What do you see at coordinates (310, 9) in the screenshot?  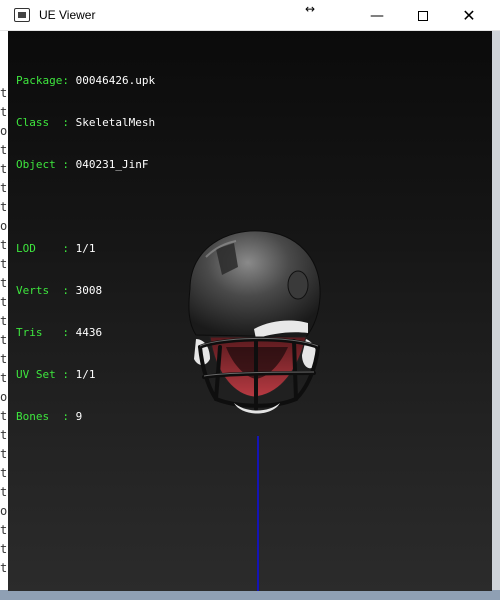 I see `resize-cursor-icon: ↔` at bounding box center [310, 9].